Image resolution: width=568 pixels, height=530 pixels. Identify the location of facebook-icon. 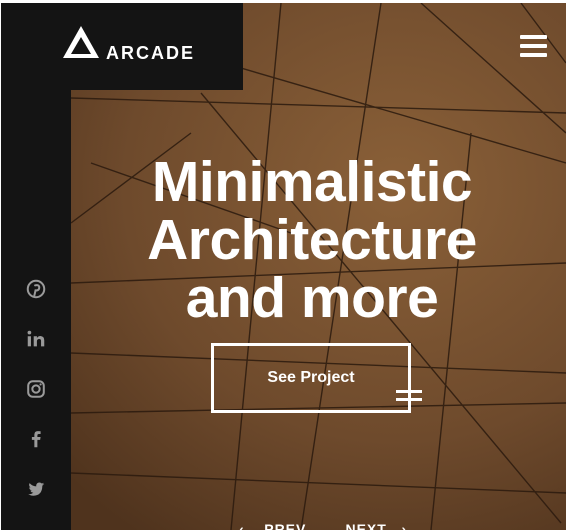
(36, 439).